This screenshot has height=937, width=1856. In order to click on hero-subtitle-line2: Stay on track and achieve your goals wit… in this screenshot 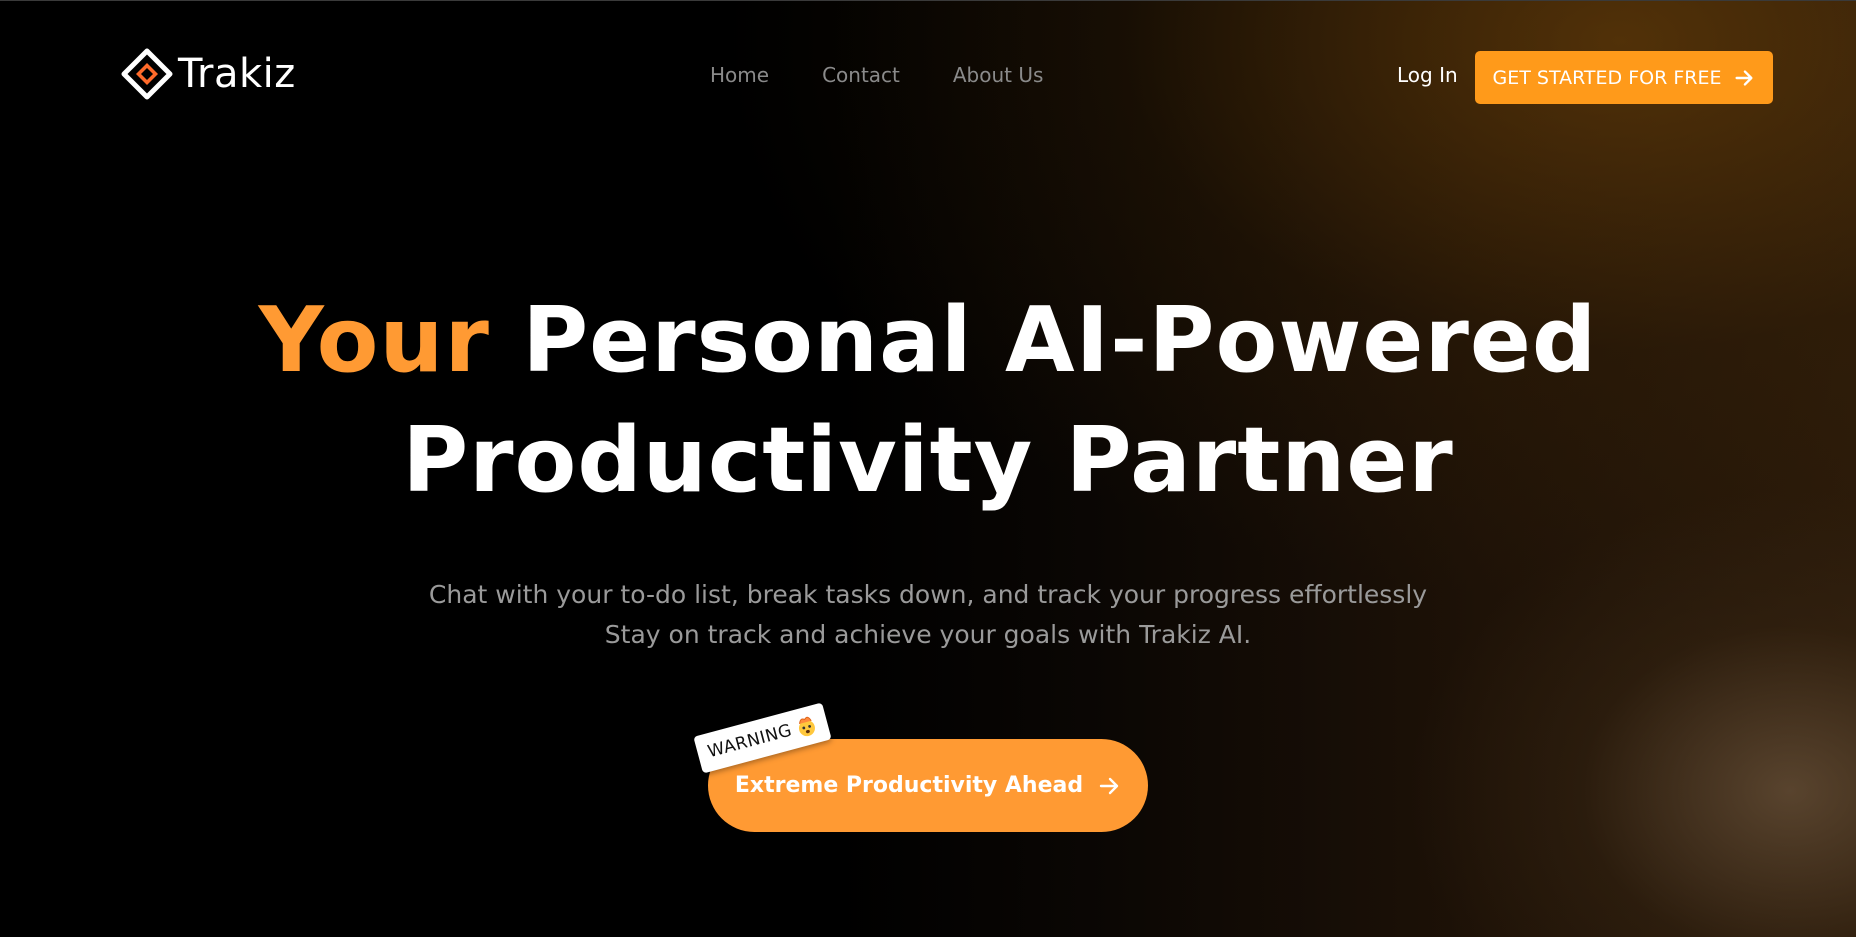, I will do `click(928, 634)`.